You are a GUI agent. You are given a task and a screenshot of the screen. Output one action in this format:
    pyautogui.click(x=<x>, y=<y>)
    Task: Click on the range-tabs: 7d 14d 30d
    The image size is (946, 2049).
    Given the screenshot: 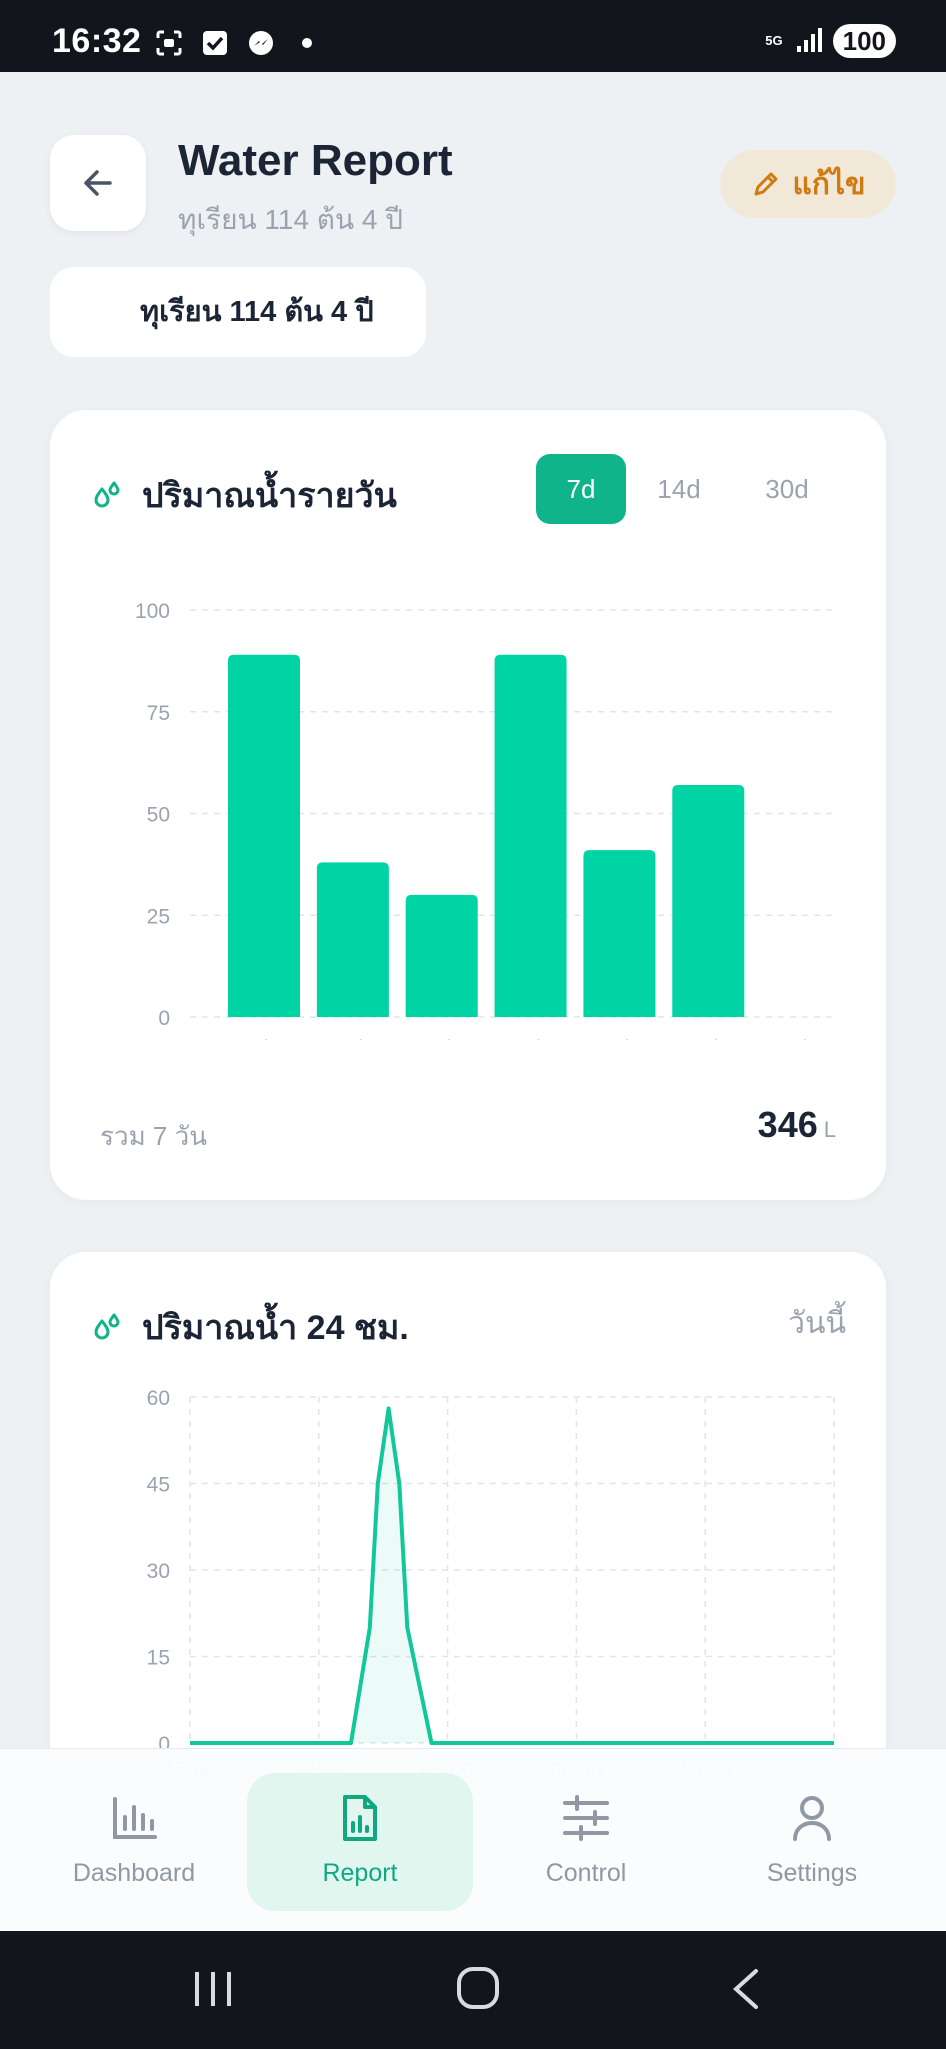 What is the action you would take?
    pyautogui.click(x=689, y=489)
    